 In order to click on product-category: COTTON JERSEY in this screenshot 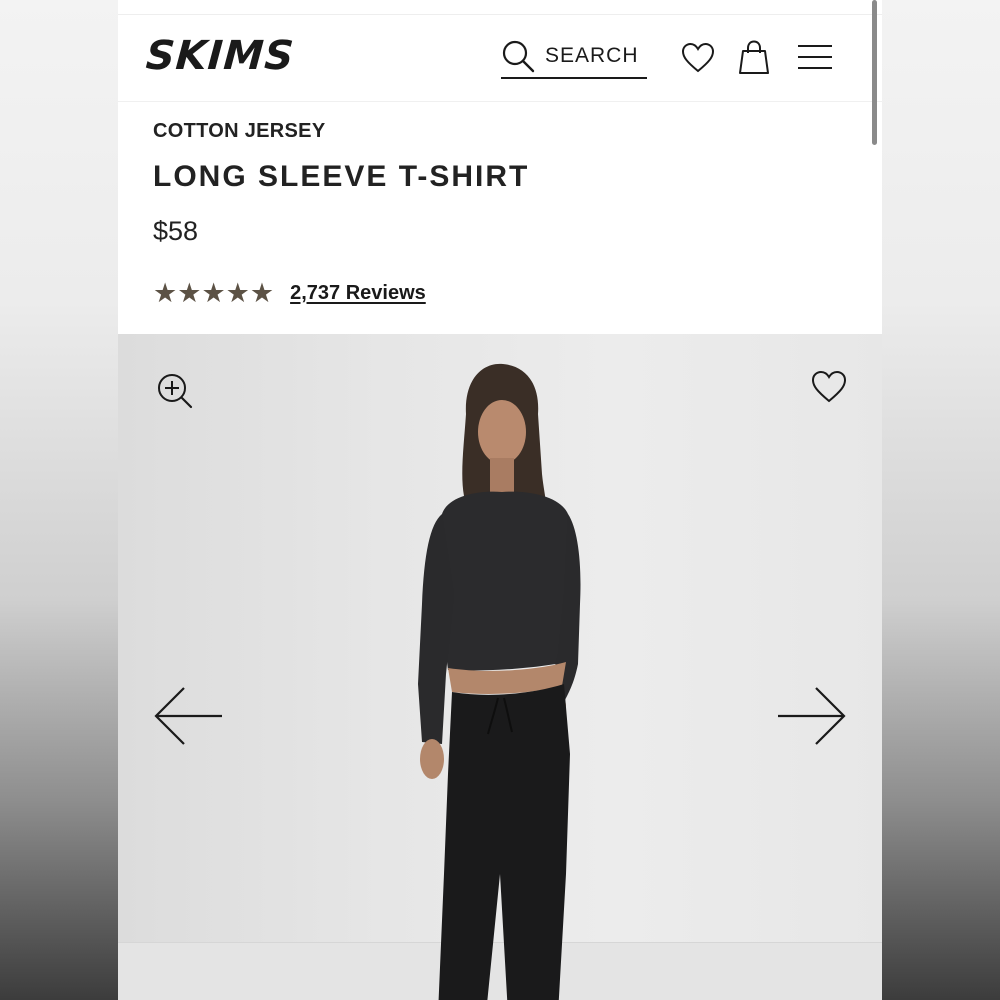, I will do `click(239, 131)`.